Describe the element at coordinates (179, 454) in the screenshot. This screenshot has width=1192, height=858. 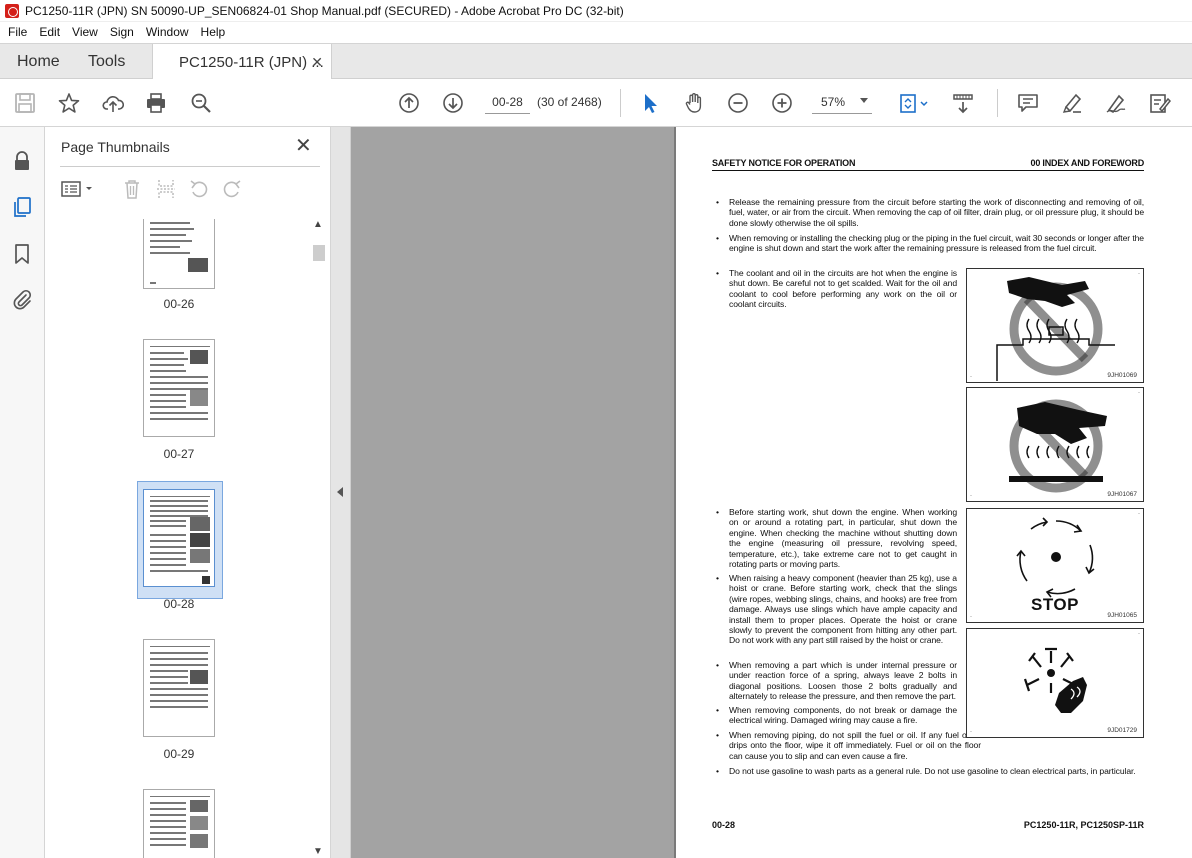
I see `thumbnail-label: 00-27` at that location.